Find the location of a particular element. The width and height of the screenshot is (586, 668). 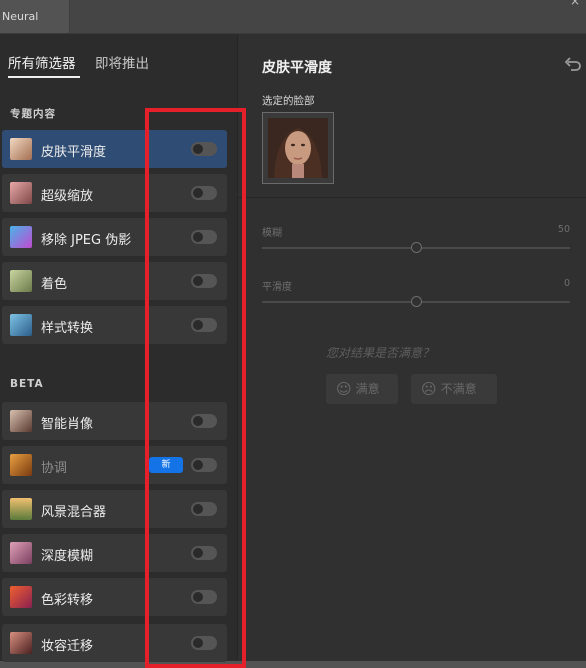

filter-item-color-transfer: 色彩转移 is located at coordinates (114, 597).